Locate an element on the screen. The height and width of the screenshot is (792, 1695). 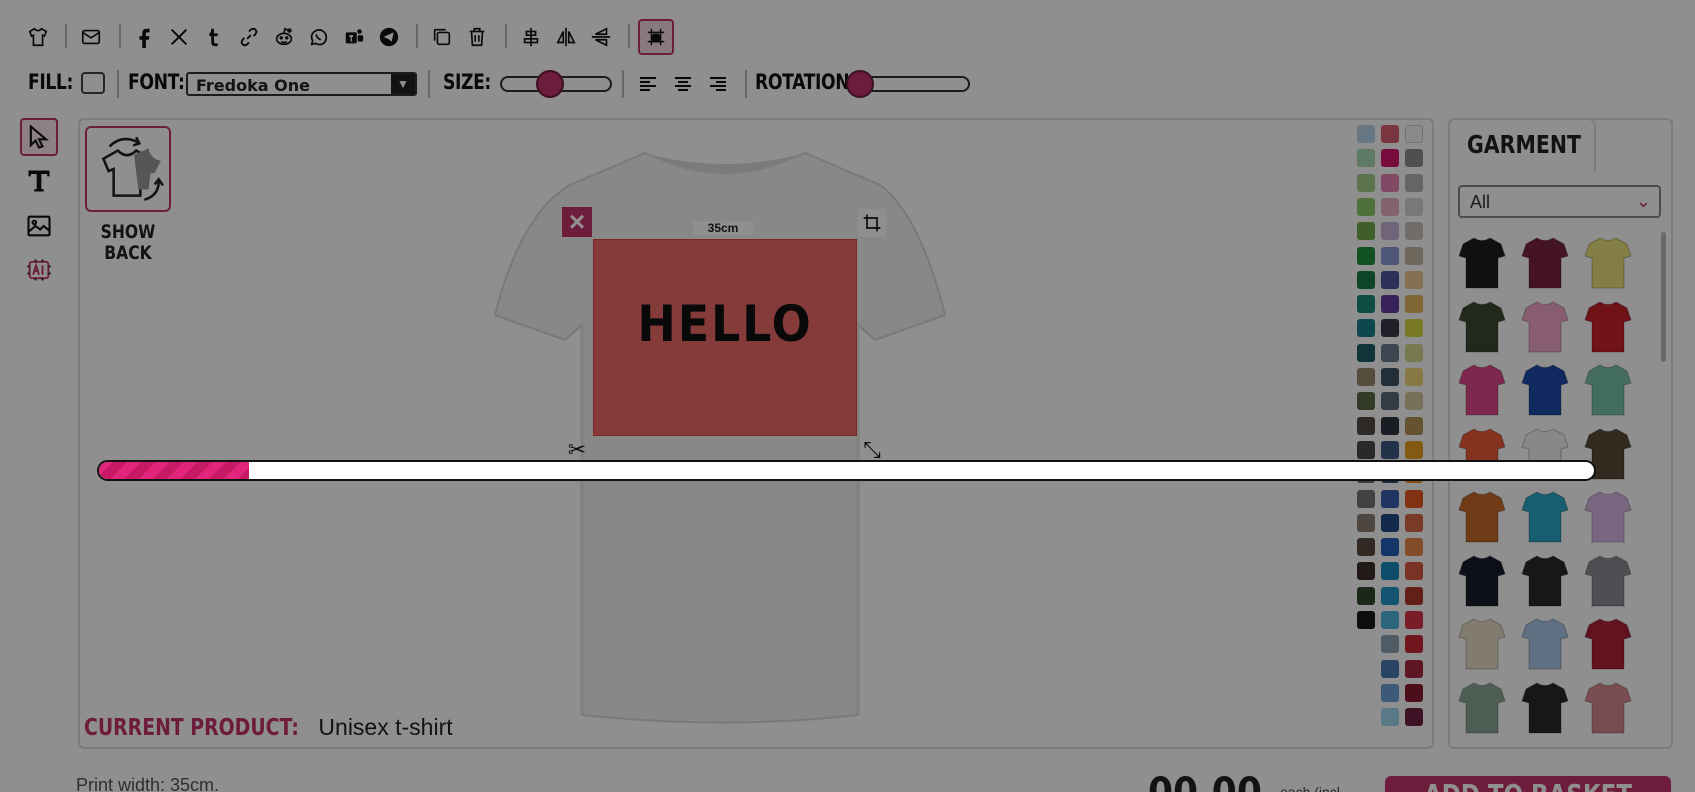
loading-progress-fill is located at coordinates (174, 470).